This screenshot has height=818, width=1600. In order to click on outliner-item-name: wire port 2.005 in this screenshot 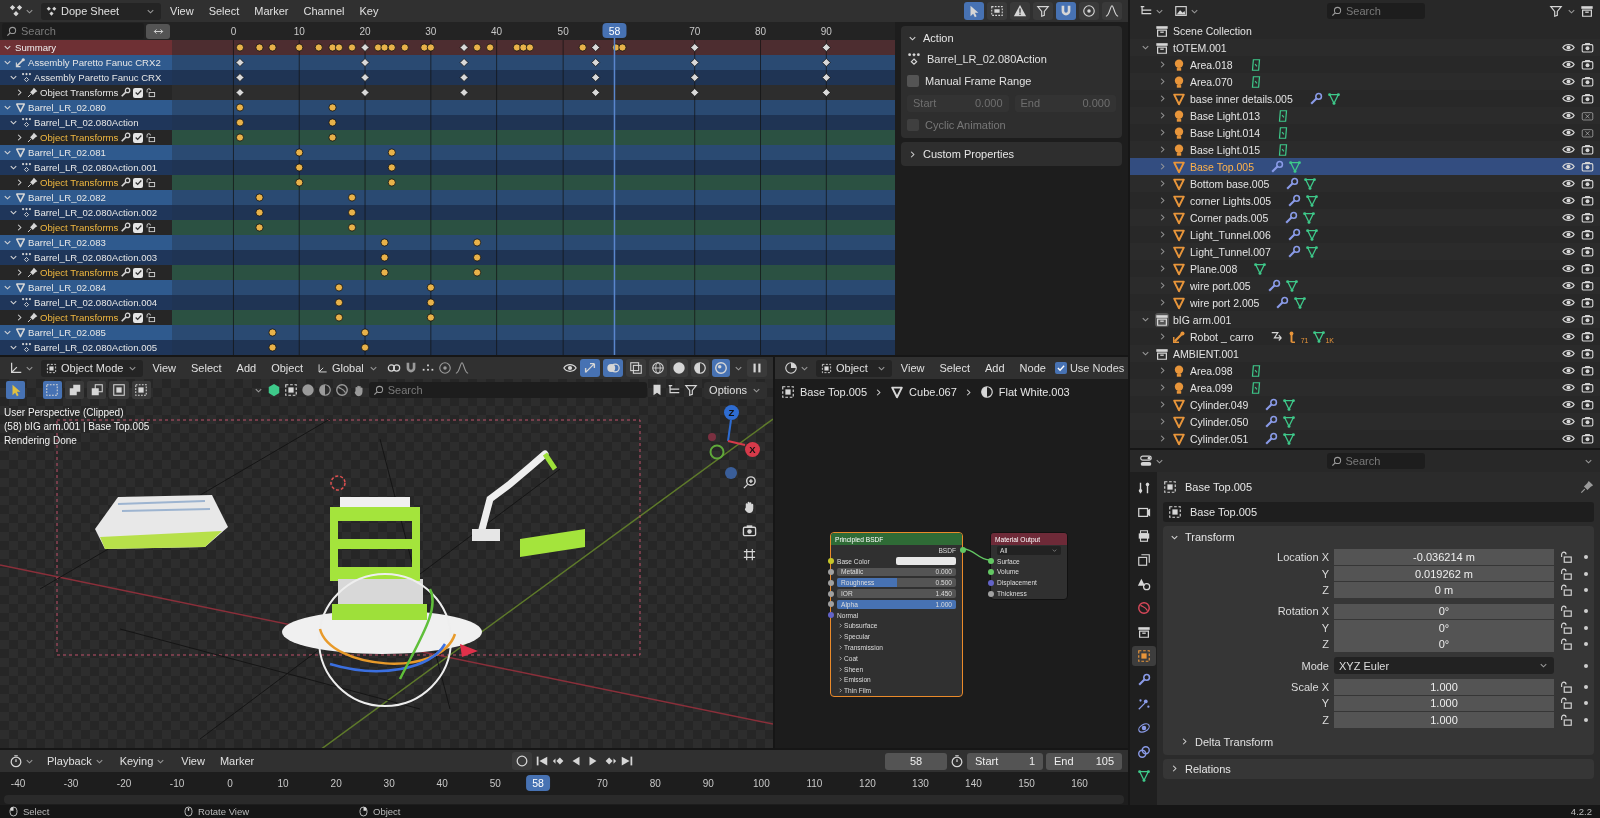, I will do `click(1225, 302)`.